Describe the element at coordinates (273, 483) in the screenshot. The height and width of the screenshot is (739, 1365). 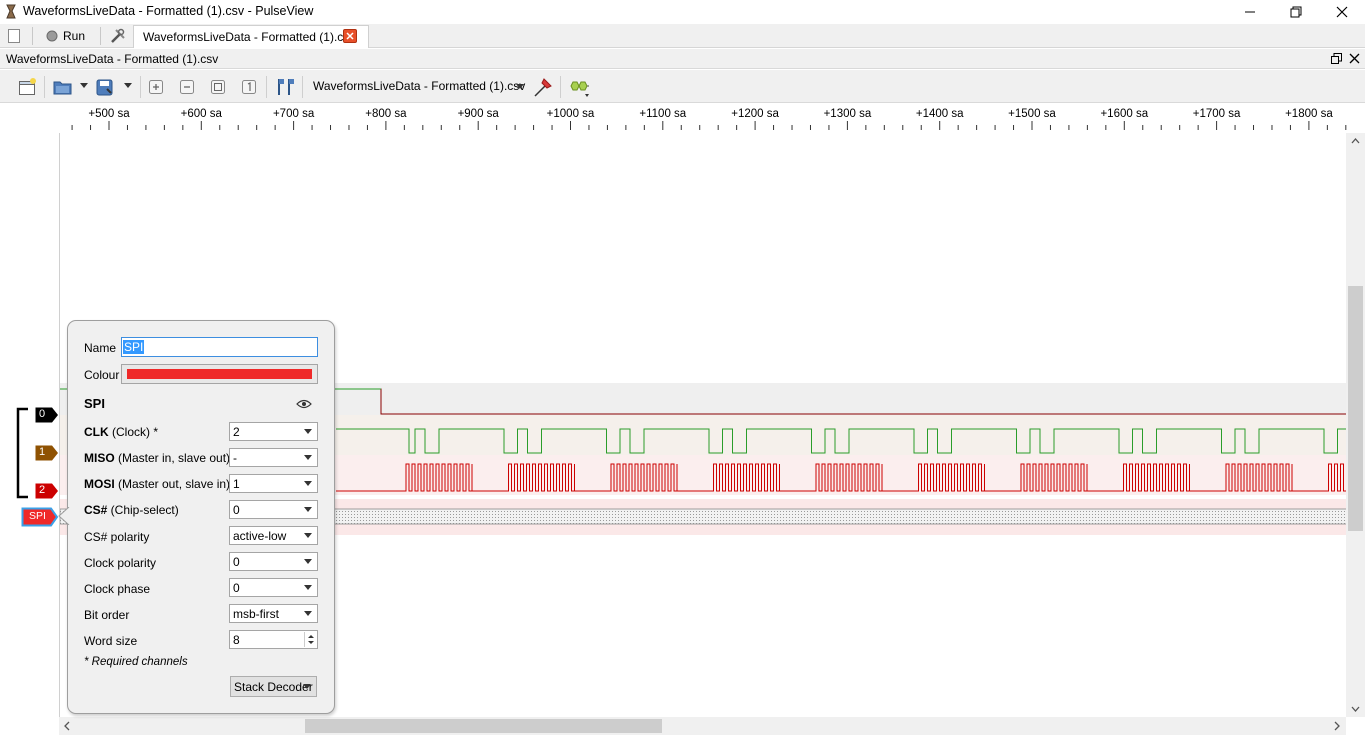
I see `mosi-channel-select: 1` at that location.